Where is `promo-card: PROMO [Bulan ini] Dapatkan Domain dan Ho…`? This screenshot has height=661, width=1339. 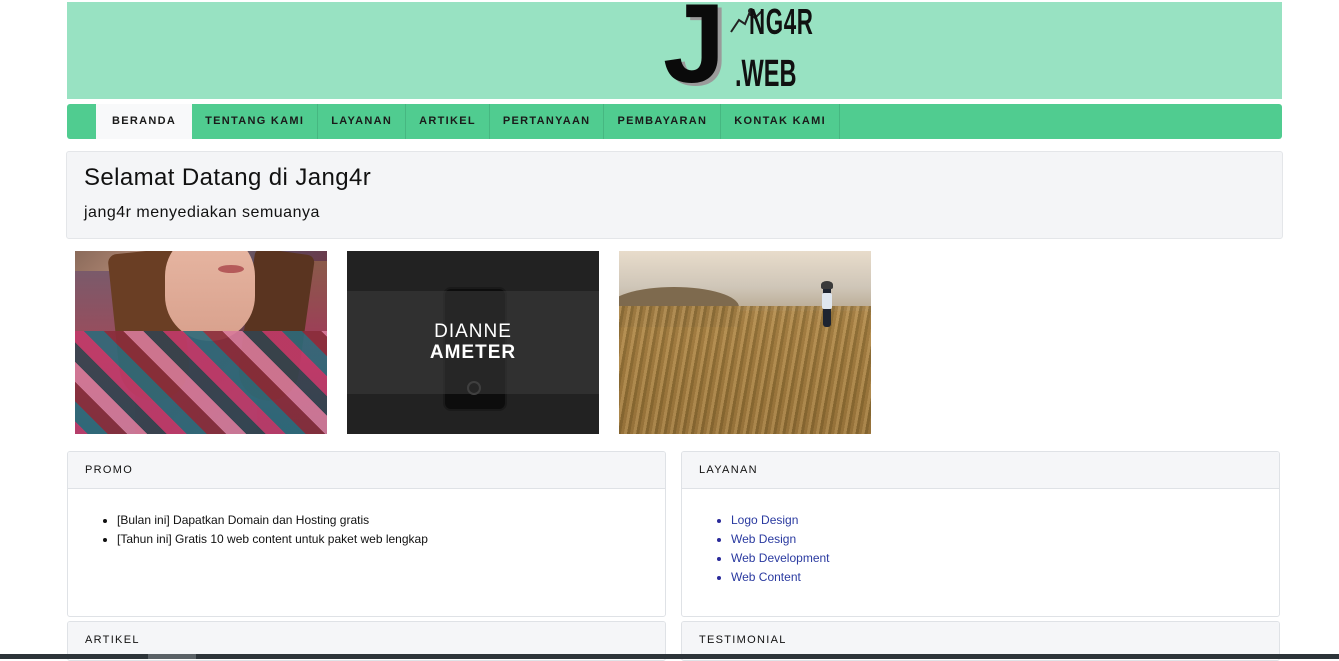
promo-card: PROMO [Bulan ini] Dapatkan Domain dan Ho… is located at coordinates (366, 534).